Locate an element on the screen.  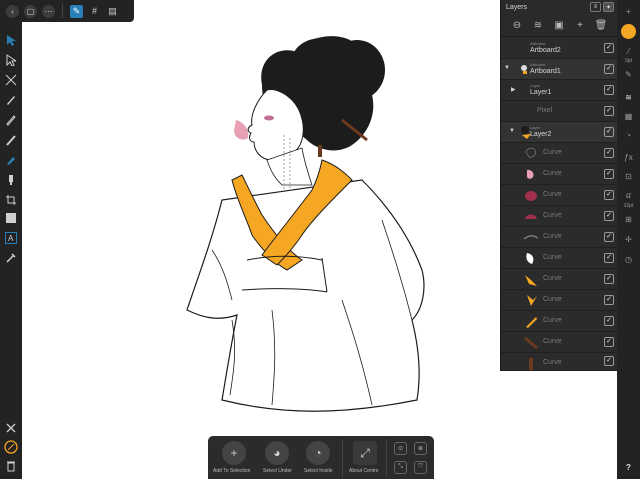
expand-arrow-icon: ▶ is located at coordinates (513, 89).